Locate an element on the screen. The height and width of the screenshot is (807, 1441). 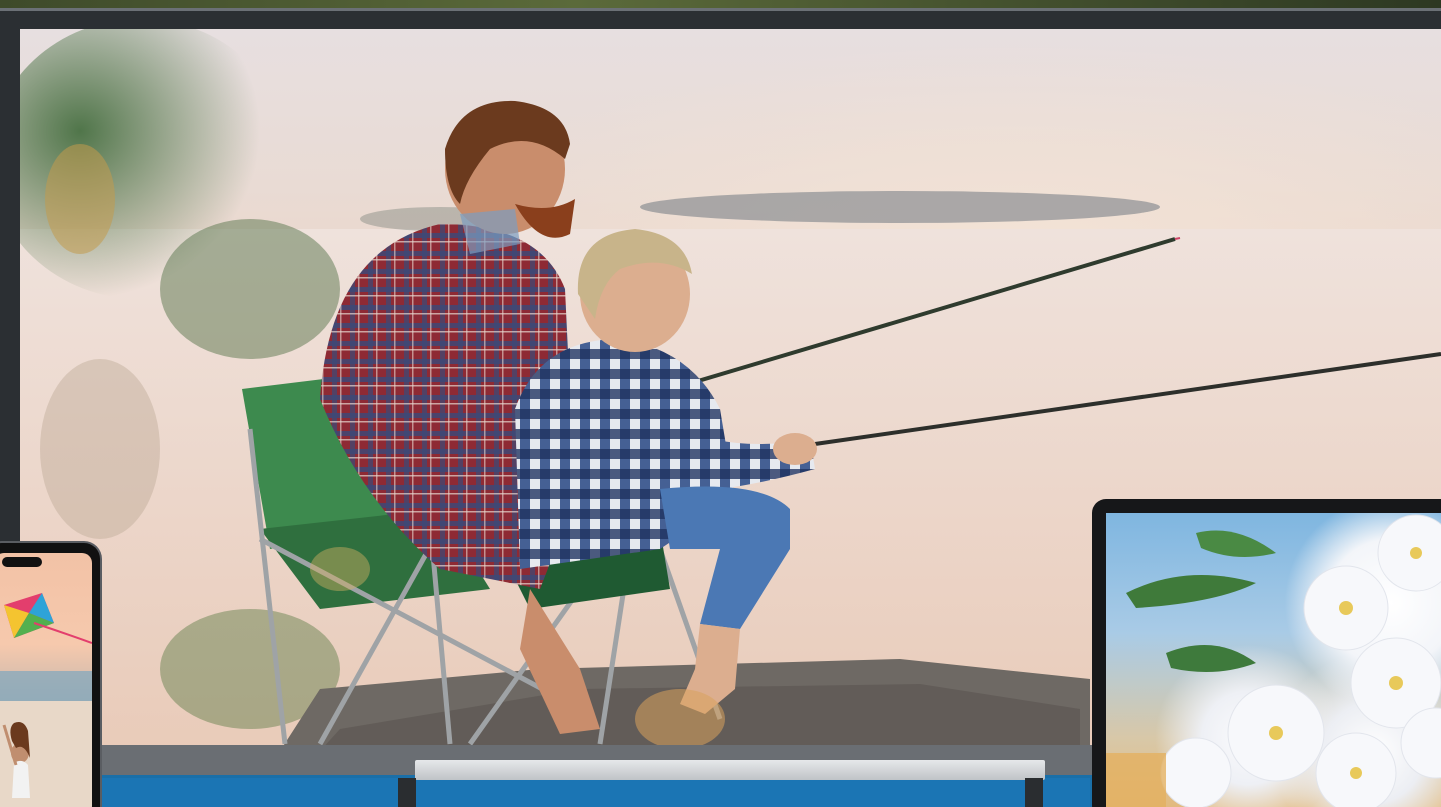
tv-stand-leg-left is located at coordinates (407, 792).